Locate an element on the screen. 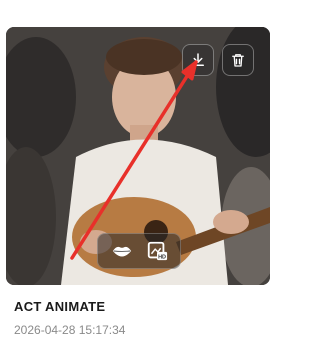  download-button is located at coordinates (198, 60).